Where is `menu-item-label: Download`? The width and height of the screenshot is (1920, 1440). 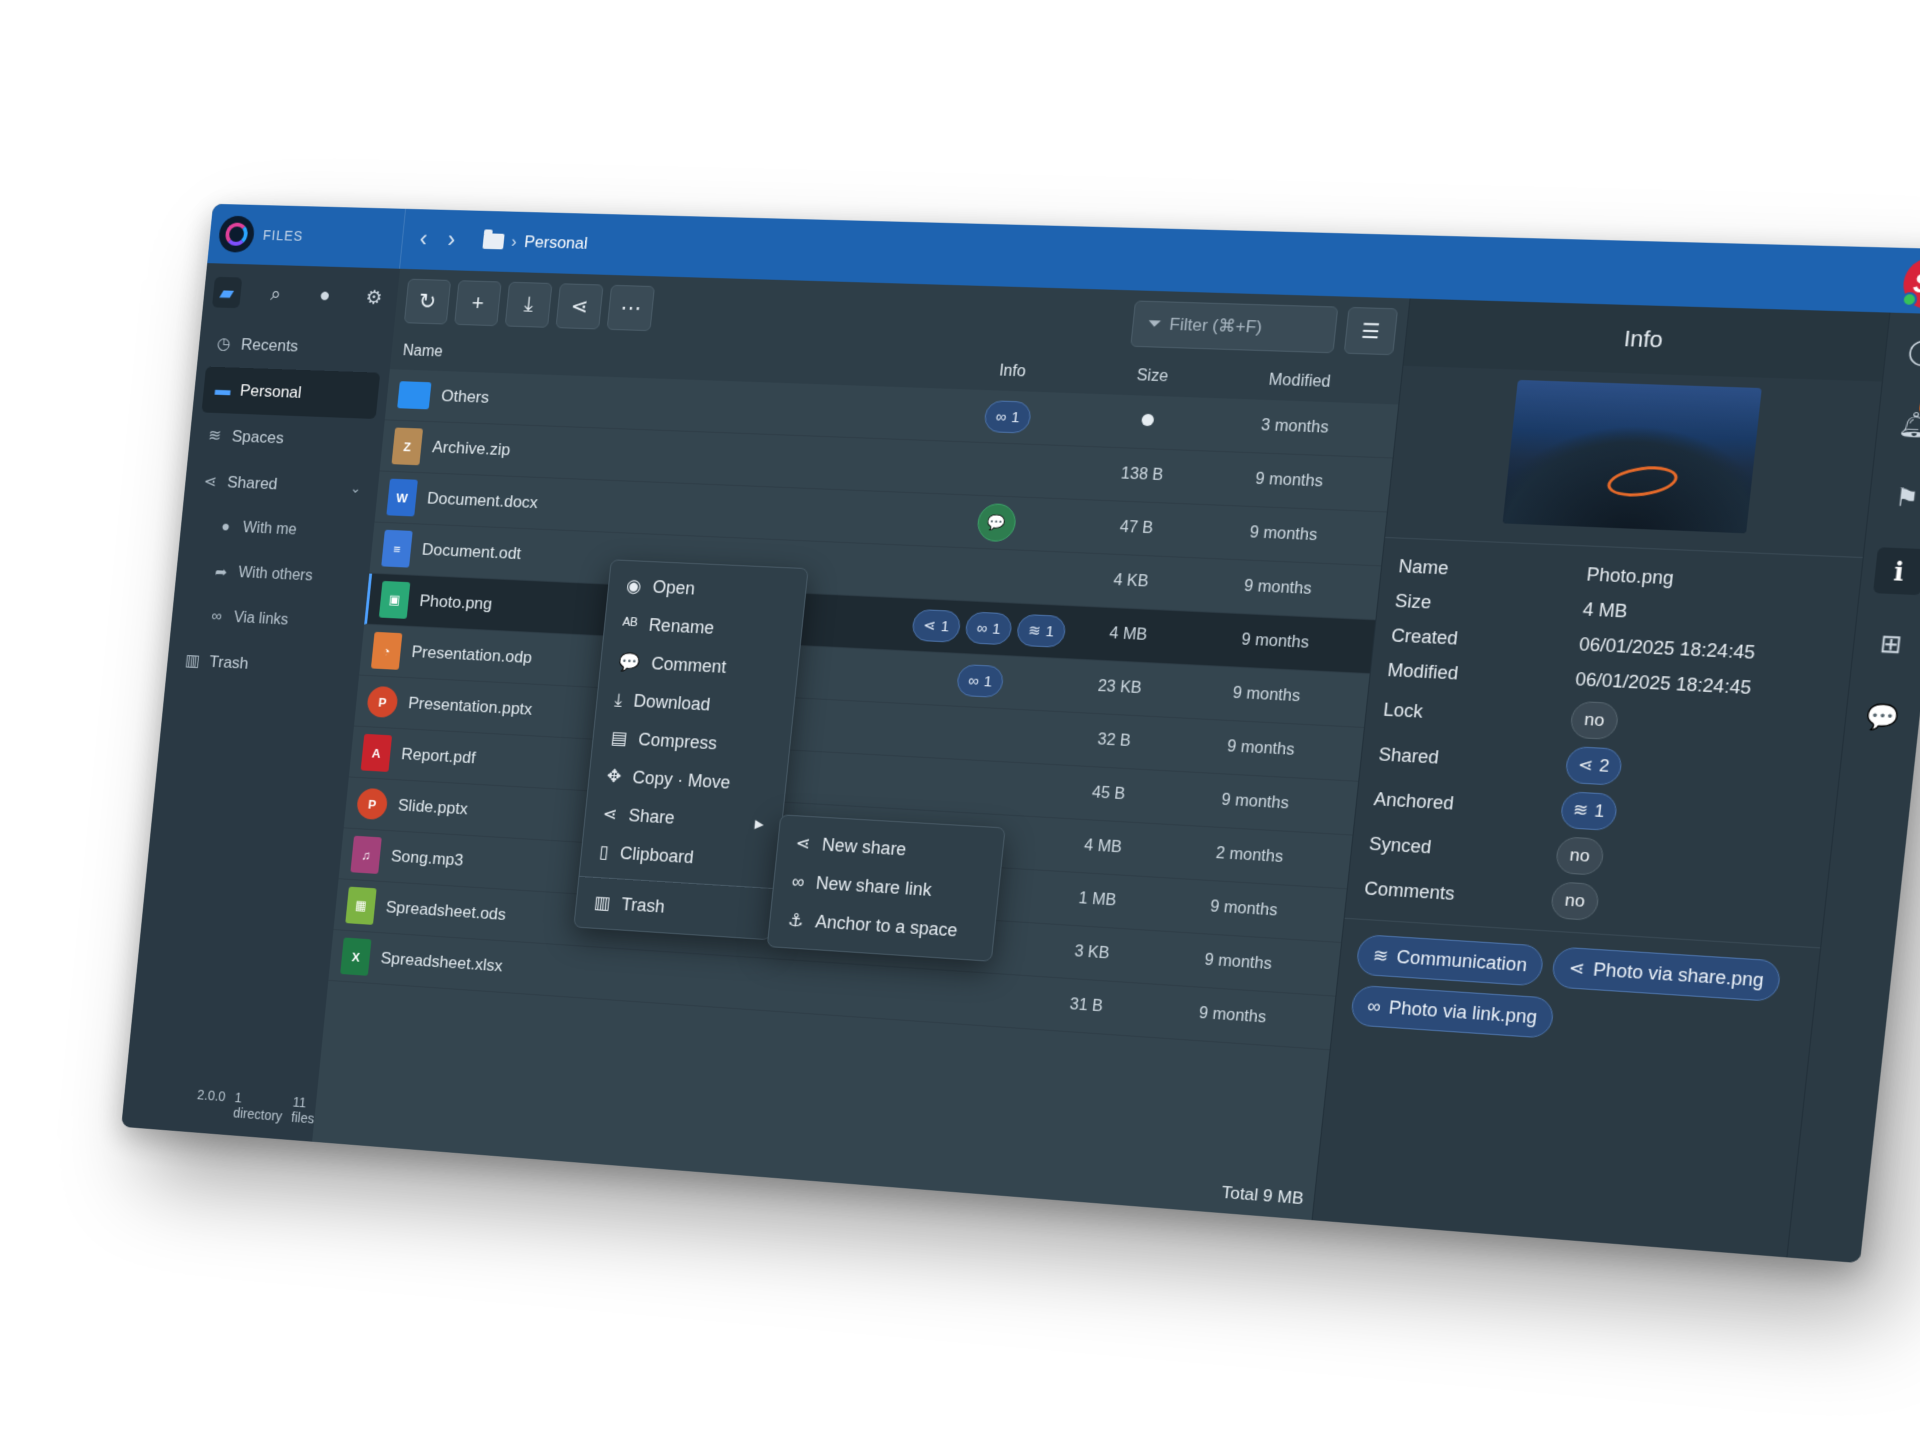 menu-item-label: Download is located at coordinates (672, 703).